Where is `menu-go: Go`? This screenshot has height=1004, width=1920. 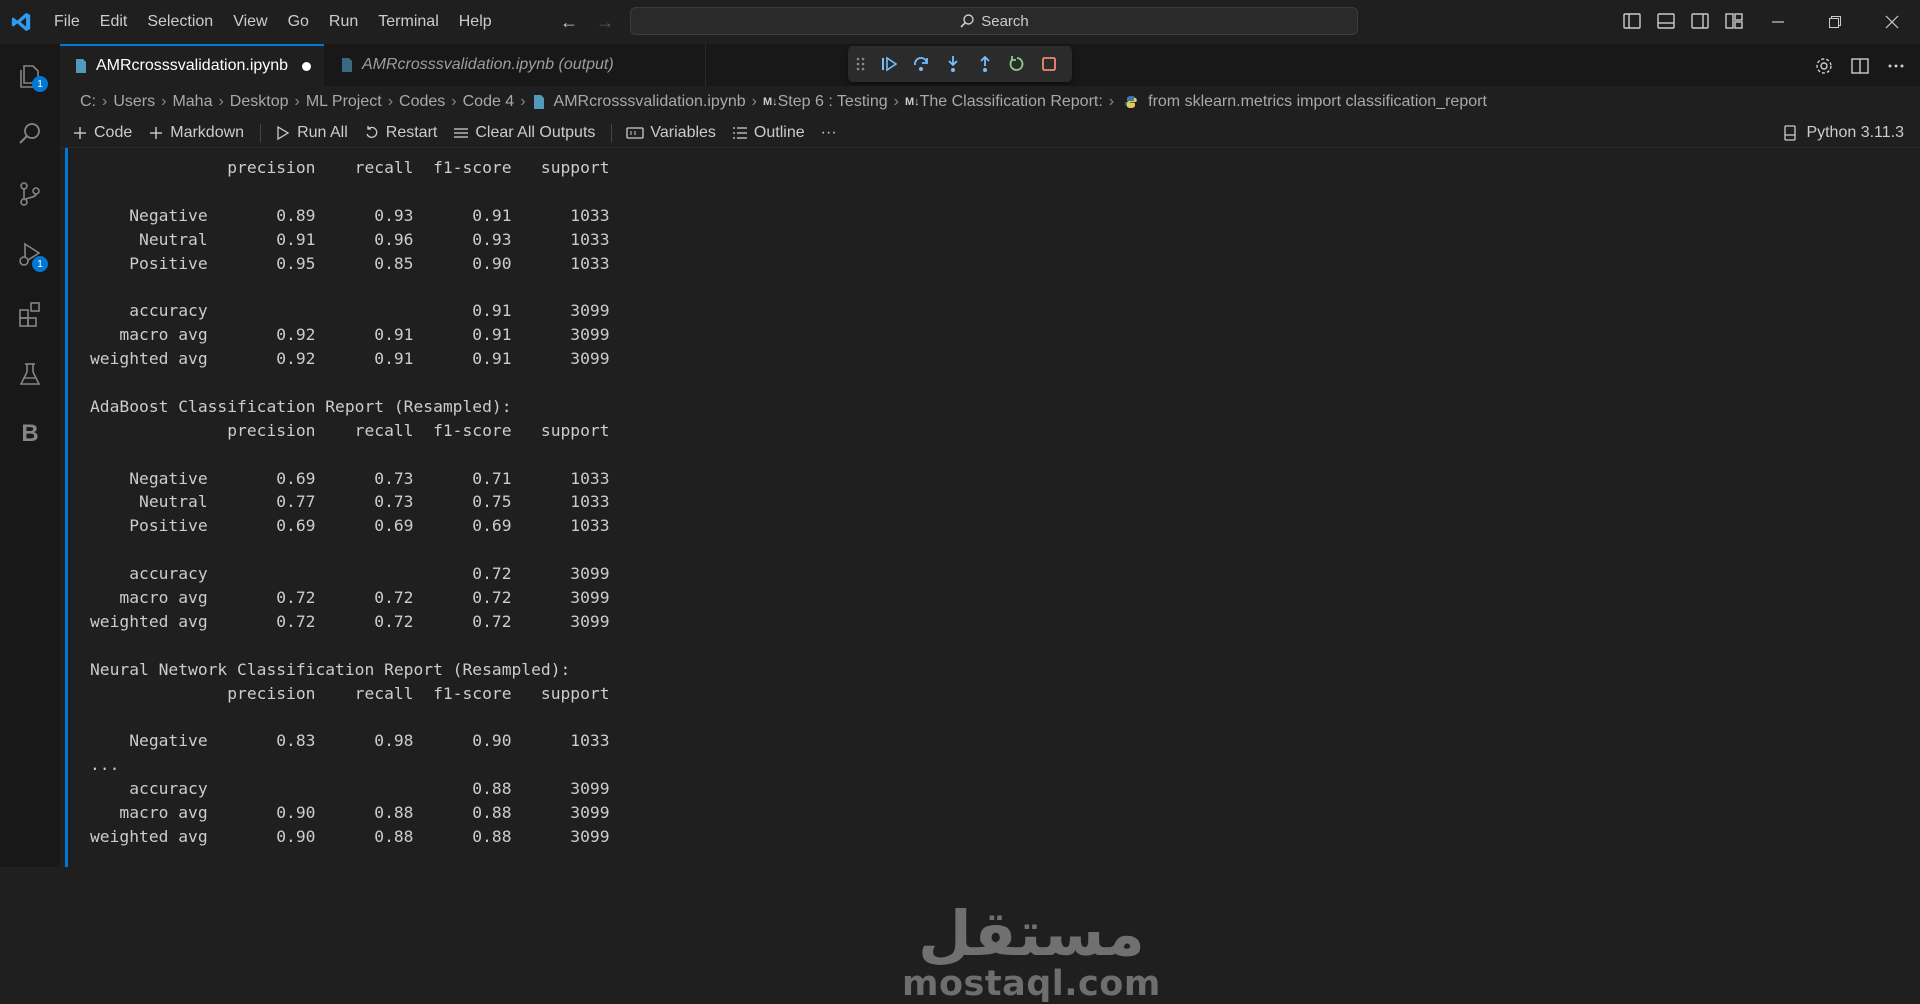 menu-go: Go is located at coordinates (304, 22).